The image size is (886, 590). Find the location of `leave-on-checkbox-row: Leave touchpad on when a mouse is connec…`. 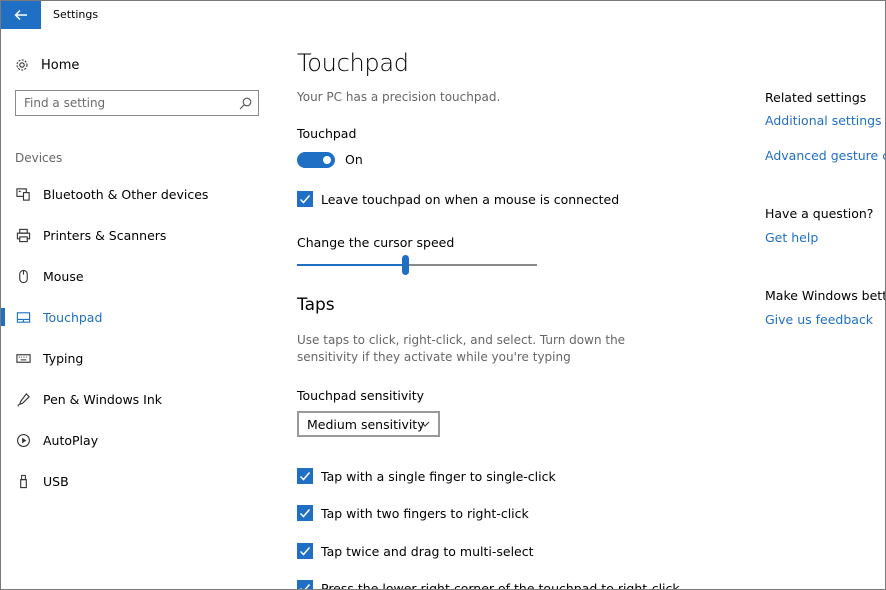

leave-on-checkbox-row: Leave touchpad on when a mouse is connec… is located at coordinates (458, 199).